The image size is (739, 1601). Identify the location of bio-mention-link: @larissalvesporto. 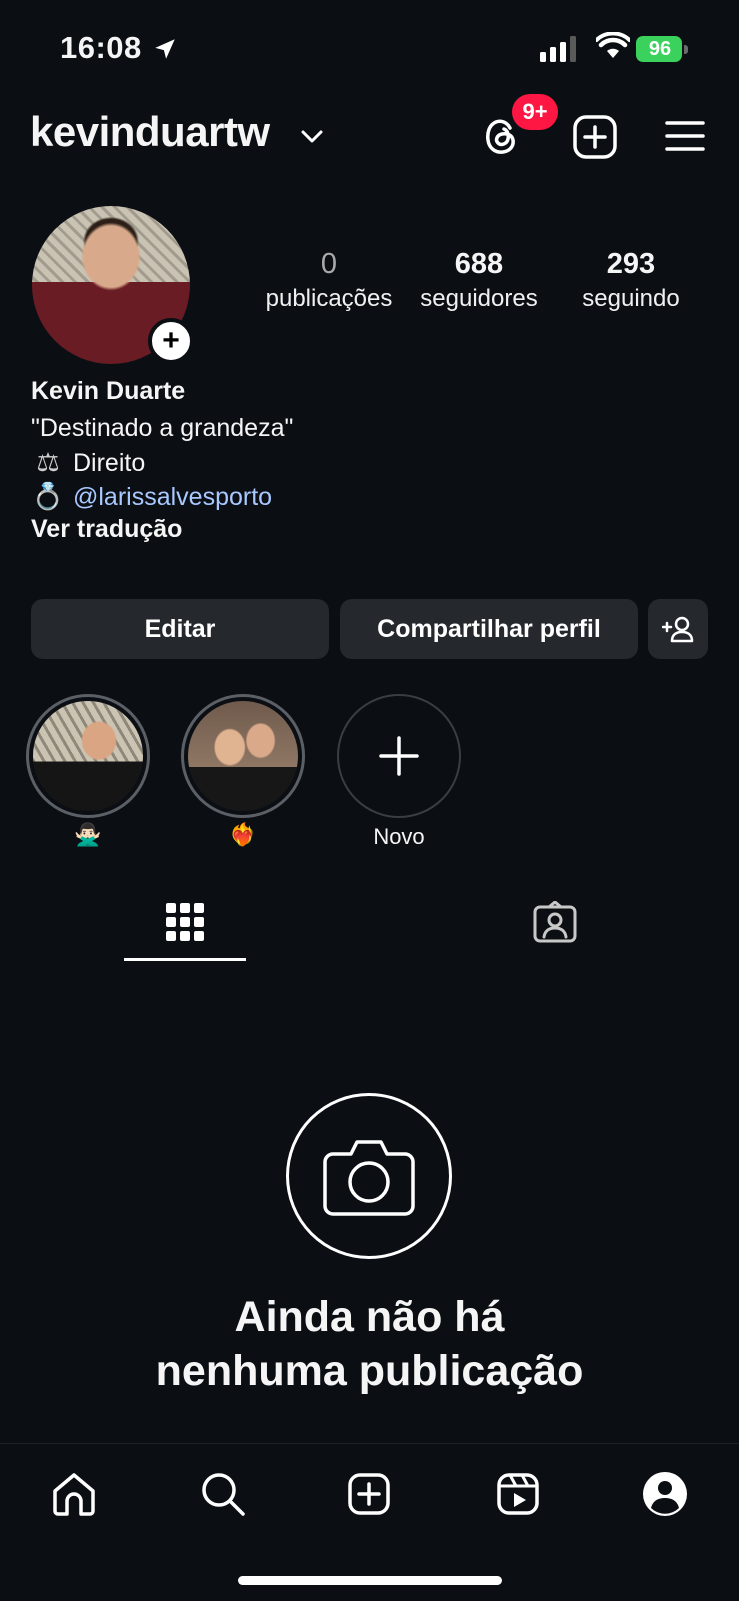
(172, 497).